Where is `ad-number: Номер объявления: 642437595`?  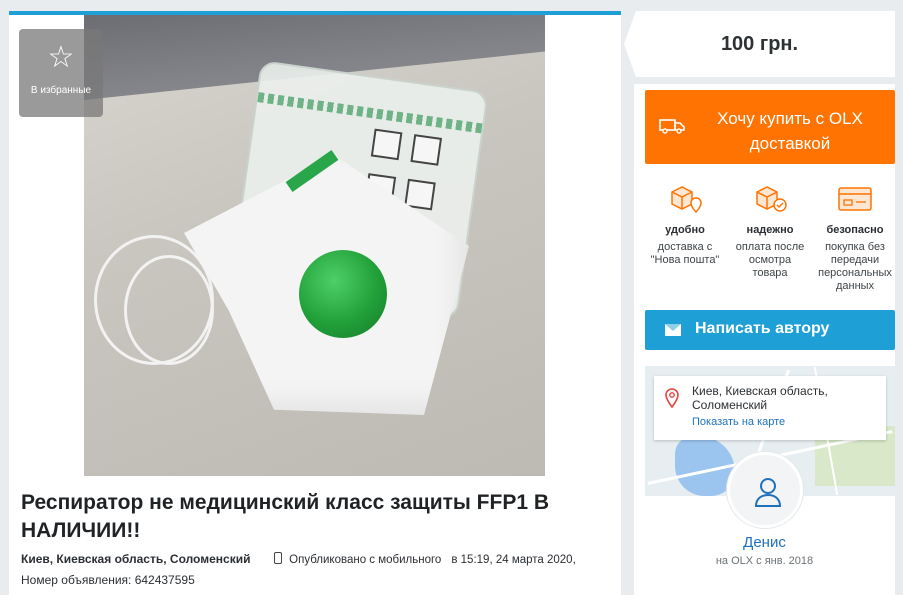 ad-number: Номер объявления: 642437595 is located at coordinates (108, 580).